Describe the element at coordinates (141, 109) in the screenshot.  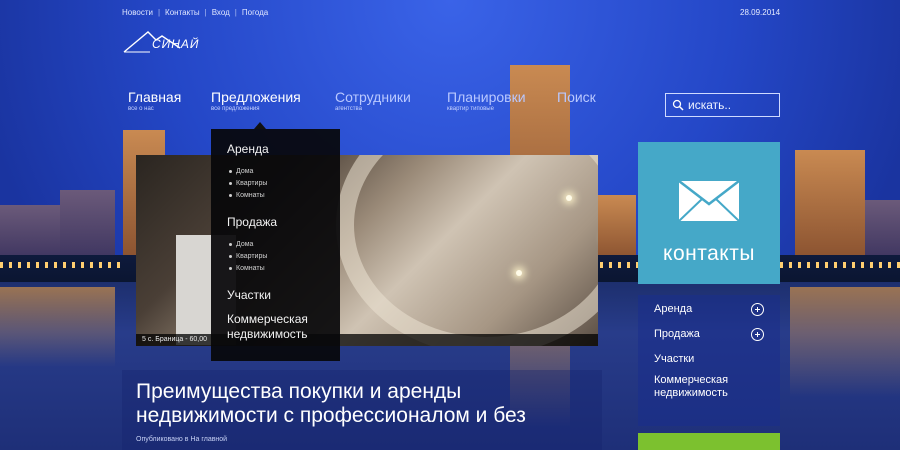
I see `nav-sublabel: все о нас` at that location.